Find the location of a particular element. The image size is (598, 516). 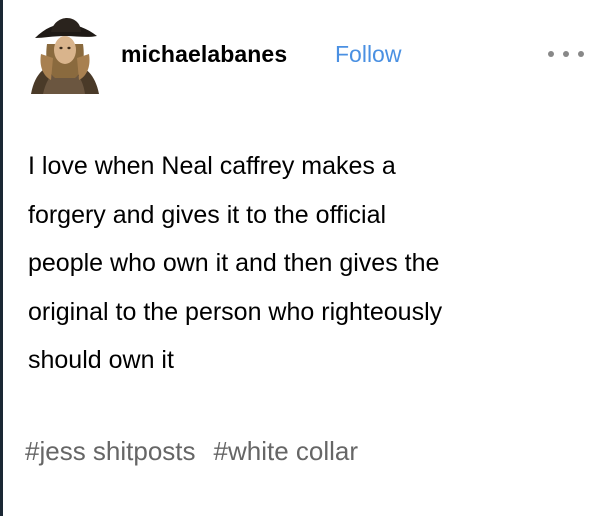

post-header: michaelabanes Follow is located at coordinates (304, 54).